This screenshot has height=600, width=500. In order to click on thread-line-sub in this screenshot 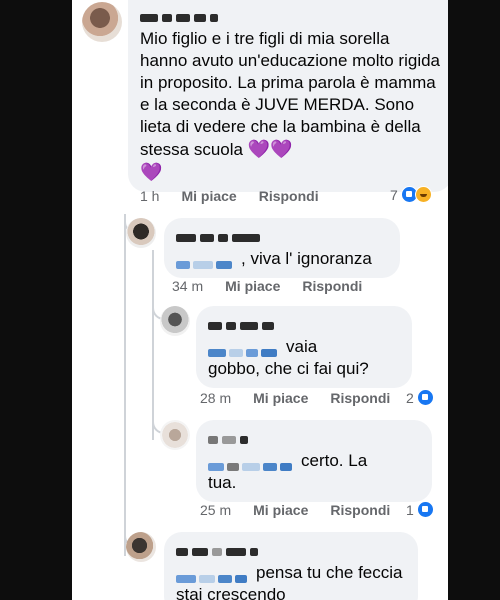, I will do `click(153, 345)`.